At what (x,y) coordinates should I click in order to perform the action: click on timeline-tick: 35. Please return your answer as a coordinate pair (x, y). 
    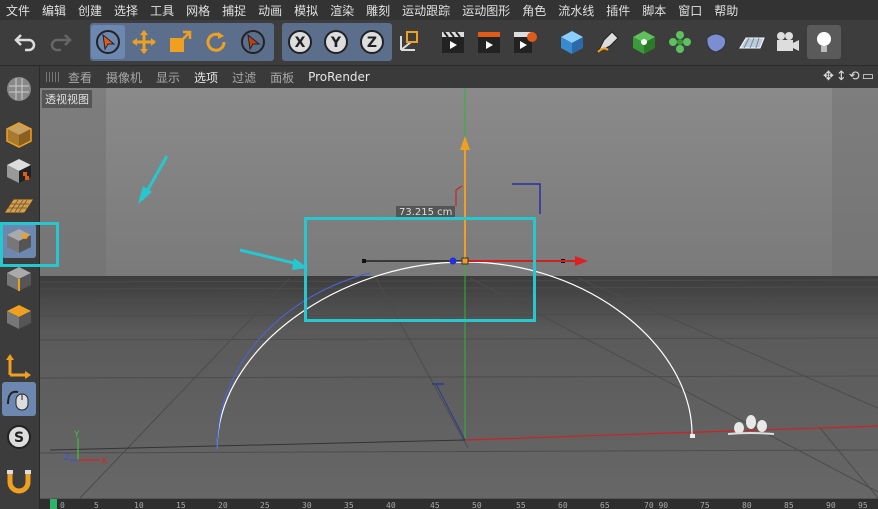
    Looking at the image, I should click on (349, 505).